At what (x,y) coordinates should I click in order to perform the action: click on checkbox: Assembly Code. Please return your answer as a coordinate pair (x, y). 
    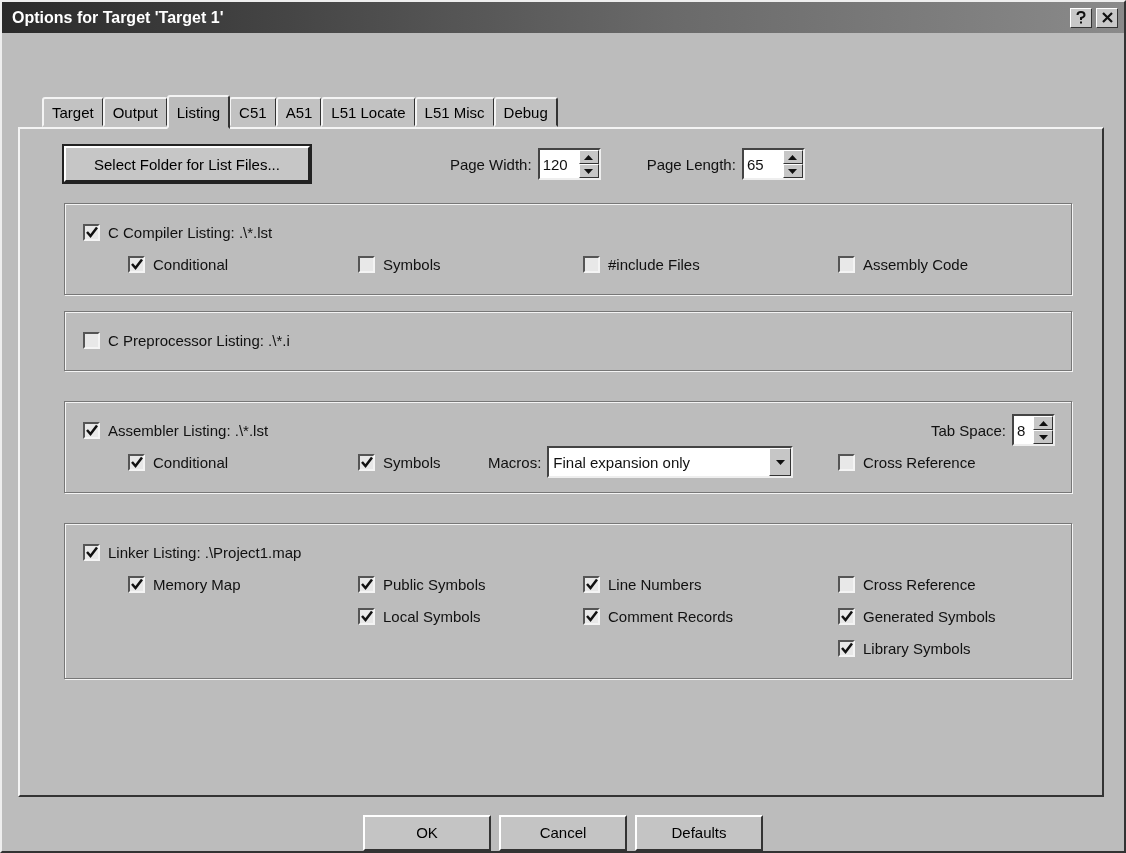
    Looking at the image, I should click on (946, 264).